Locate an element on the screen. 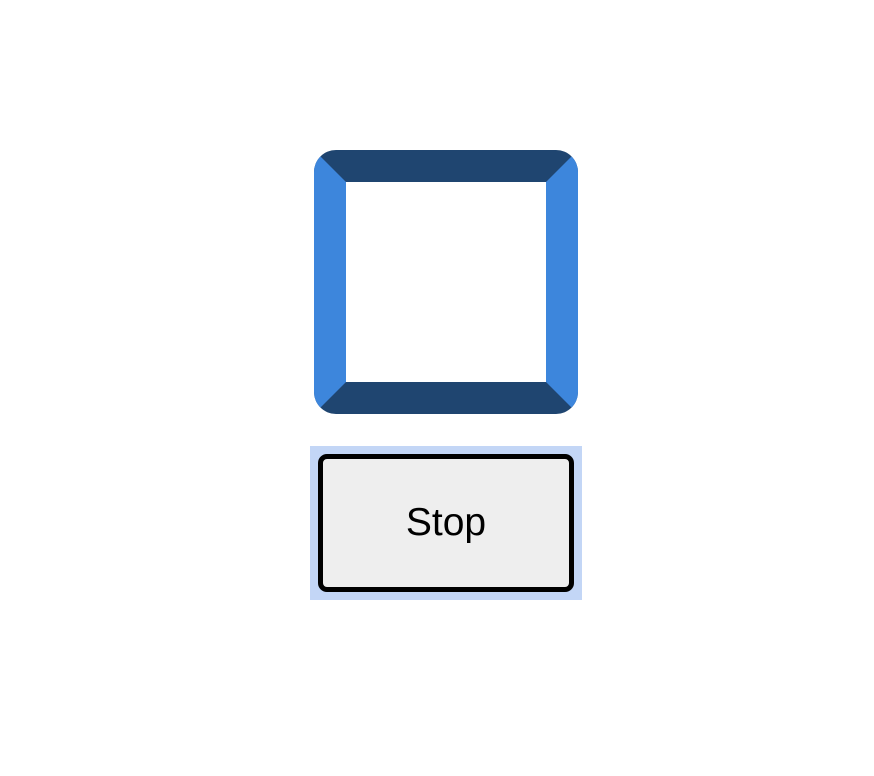  stop-button: Stop is located at coordinates (446, 523).